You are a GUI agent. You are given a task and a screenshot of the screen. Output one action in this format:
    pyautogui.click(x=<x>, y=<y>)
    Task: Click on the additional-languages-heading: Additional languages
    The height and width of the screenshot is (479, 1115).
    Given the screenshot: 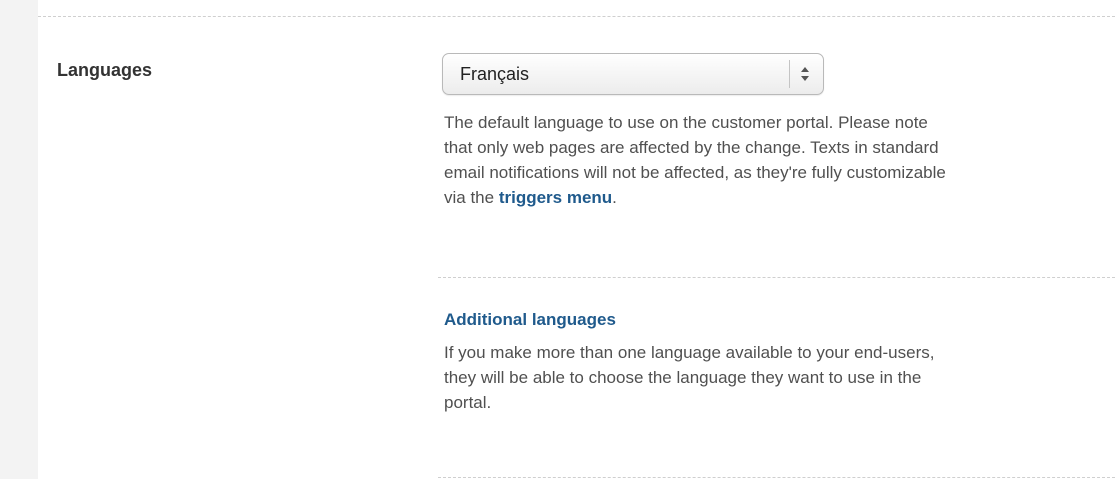 What is the action you would take?
    pyautogui.click(x=530, y=319)
    